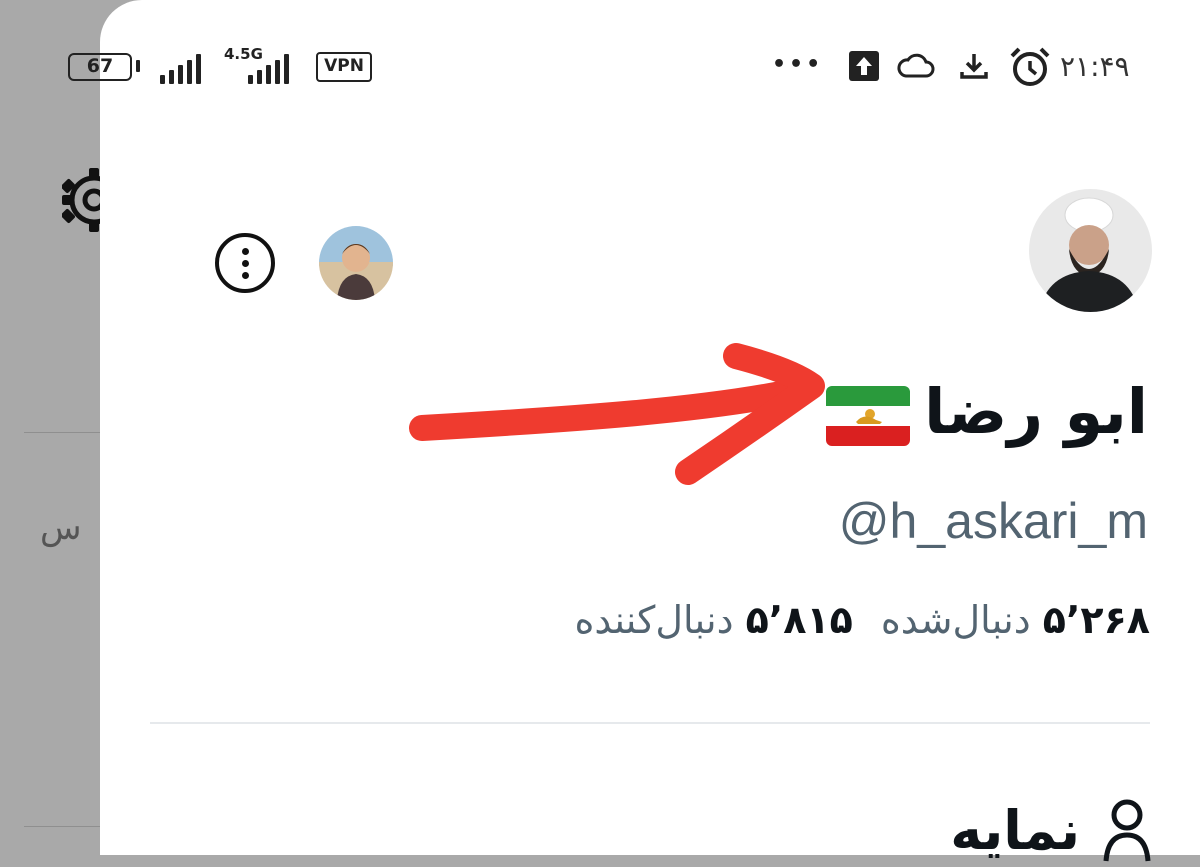  I want to click on following-label: دنبال‌شده, so click(955, 620).